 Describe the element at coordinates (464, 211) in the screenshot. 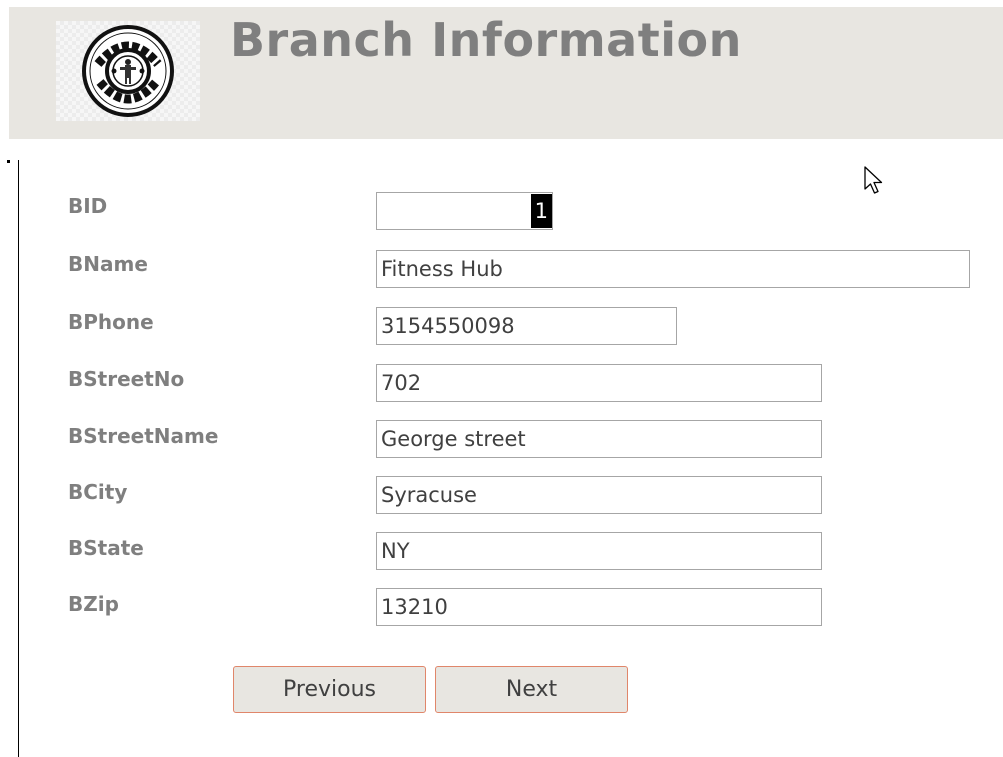

I see `bid-field: 1` at that location.